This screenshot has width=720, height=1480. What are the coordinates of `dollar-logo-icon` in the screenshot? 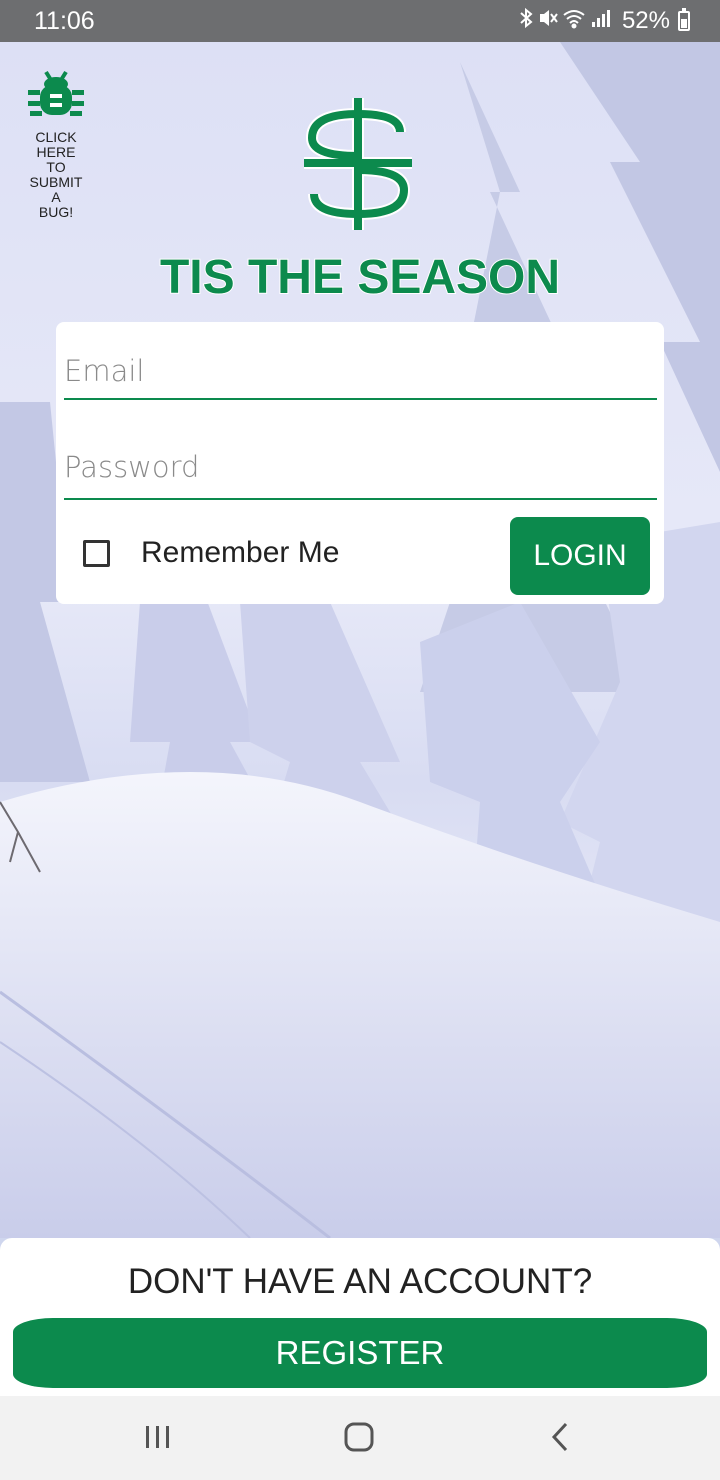 It's located at (358, 164).